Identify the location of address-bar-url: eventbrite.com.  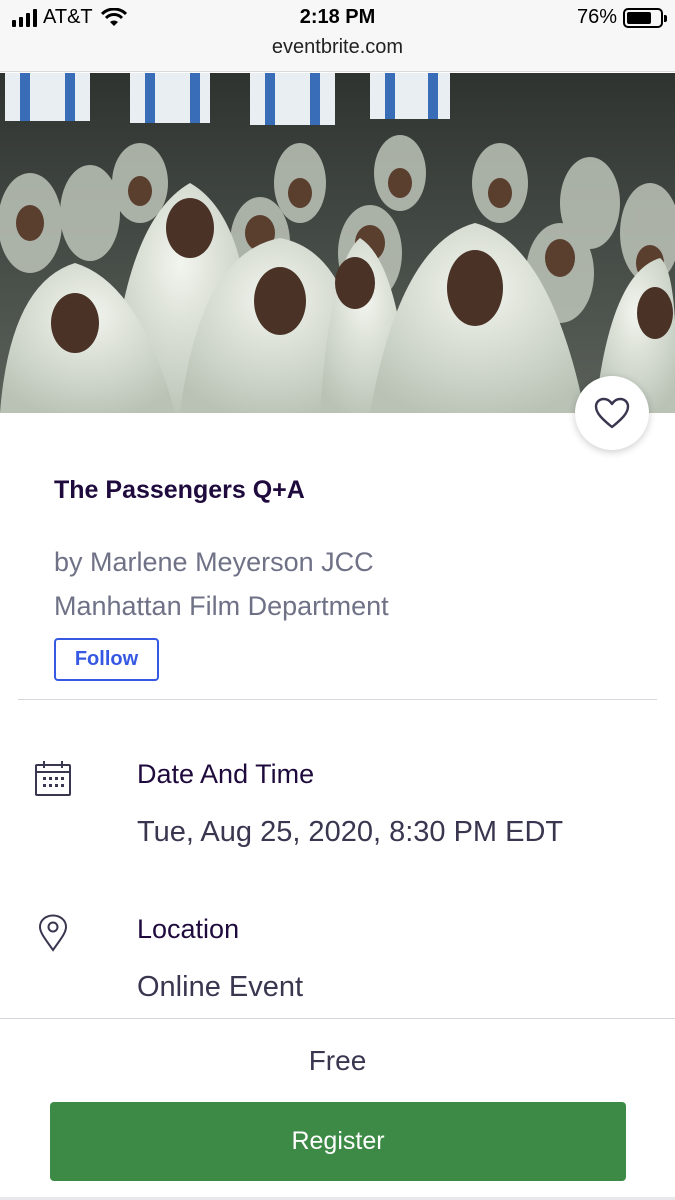
(337, 47).